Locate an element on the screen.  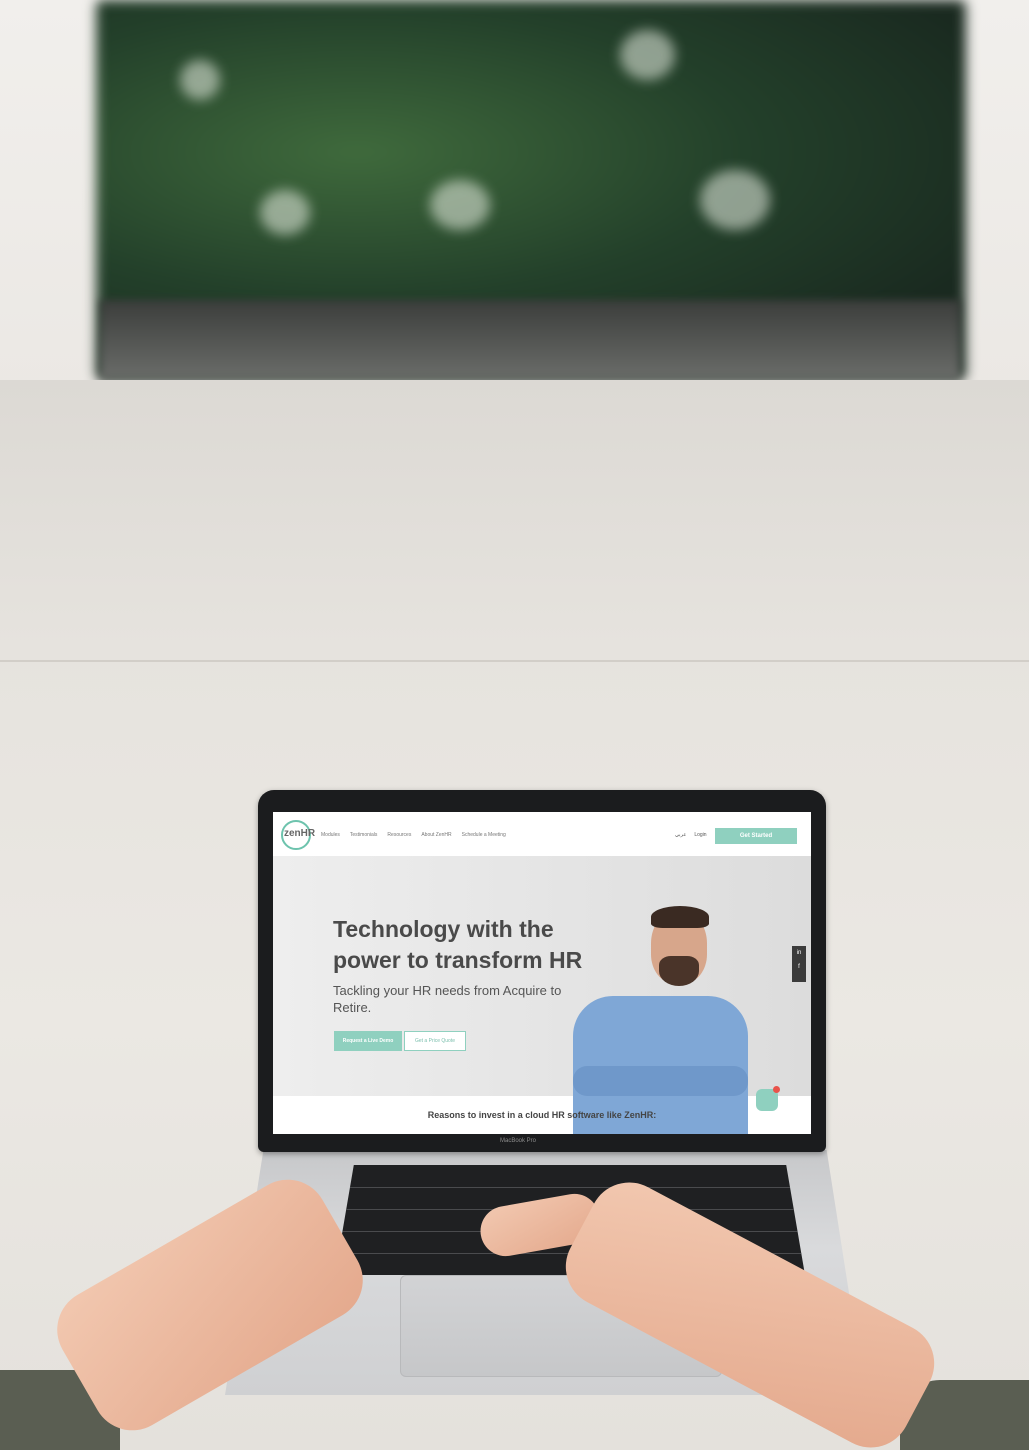
request-demo-button: Request a Live Demo is located at coordinates (368, 1041).